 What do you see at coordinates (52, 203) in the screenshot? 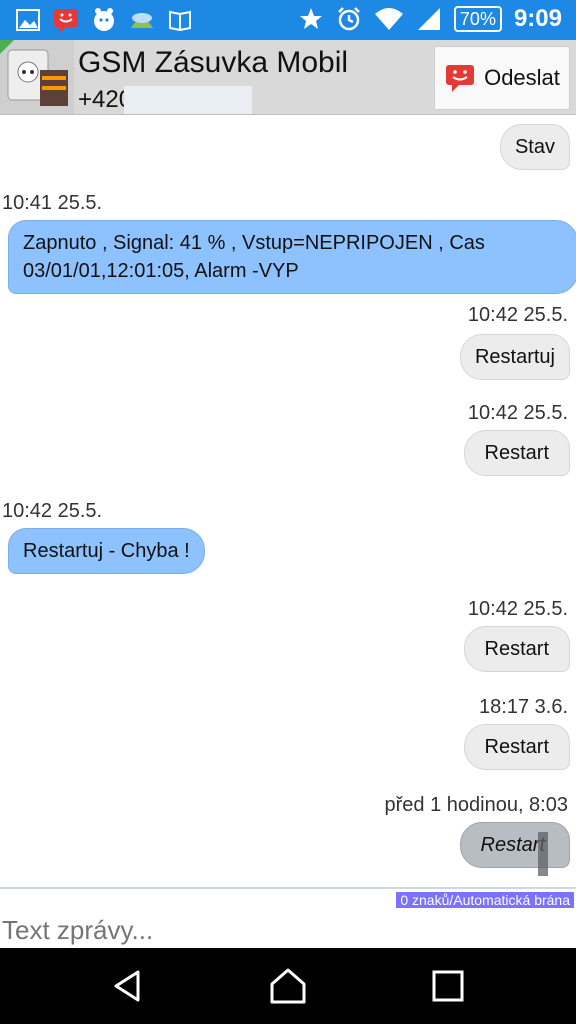
I see `message-timestamp: 10:41 25.5.` at bounding box center [52, 203].